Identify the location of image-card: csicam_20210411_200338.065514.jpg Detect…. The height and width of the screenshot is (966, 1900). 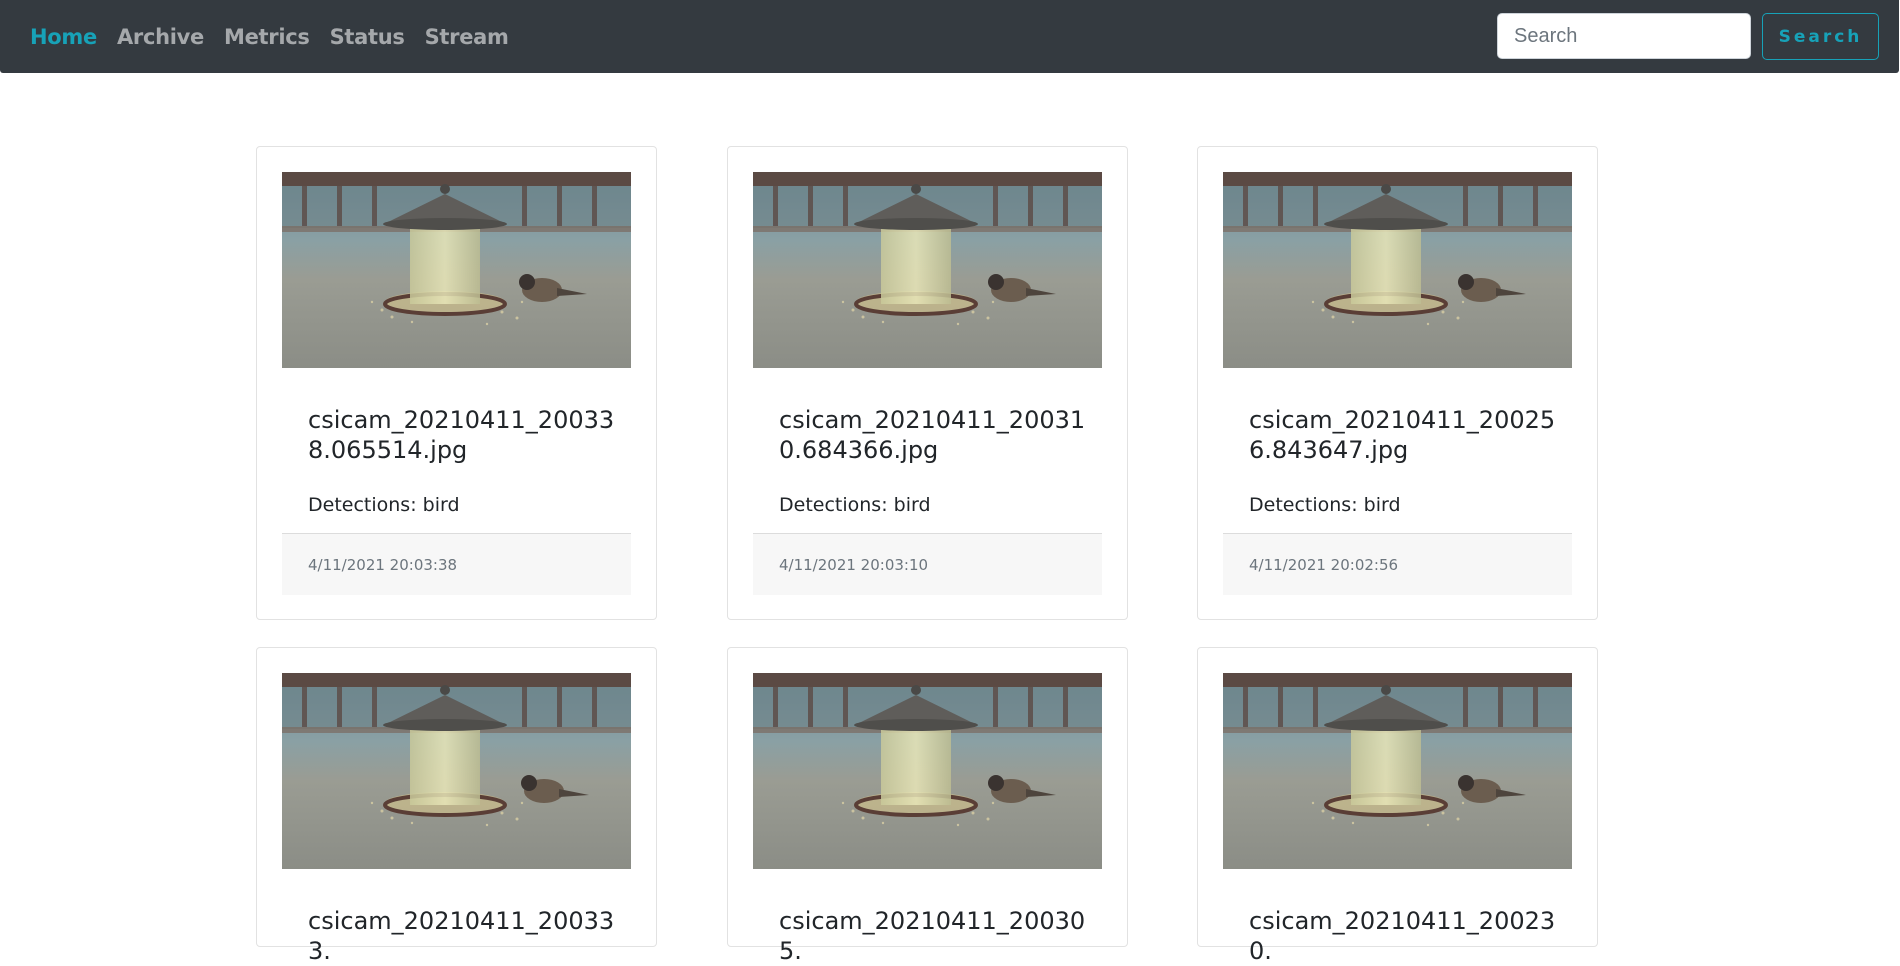
(456, 383).